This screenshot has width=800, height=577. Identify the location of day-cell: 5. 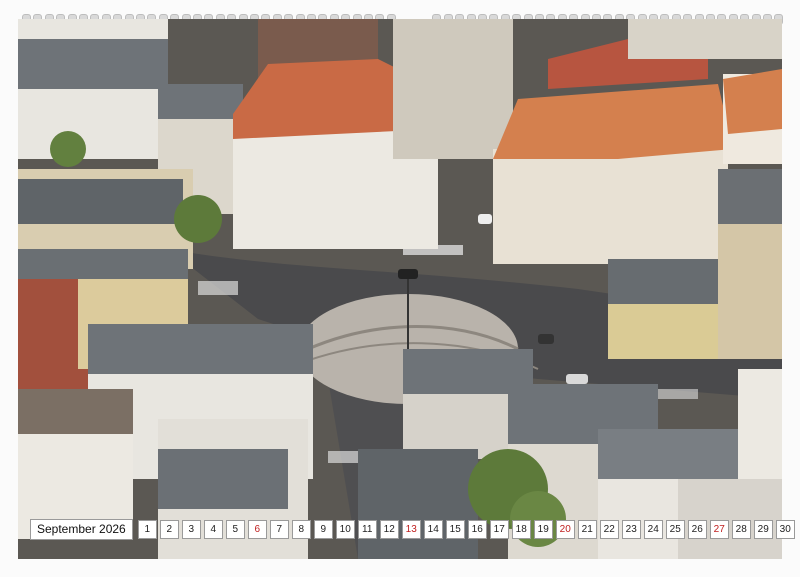
(235, 529).